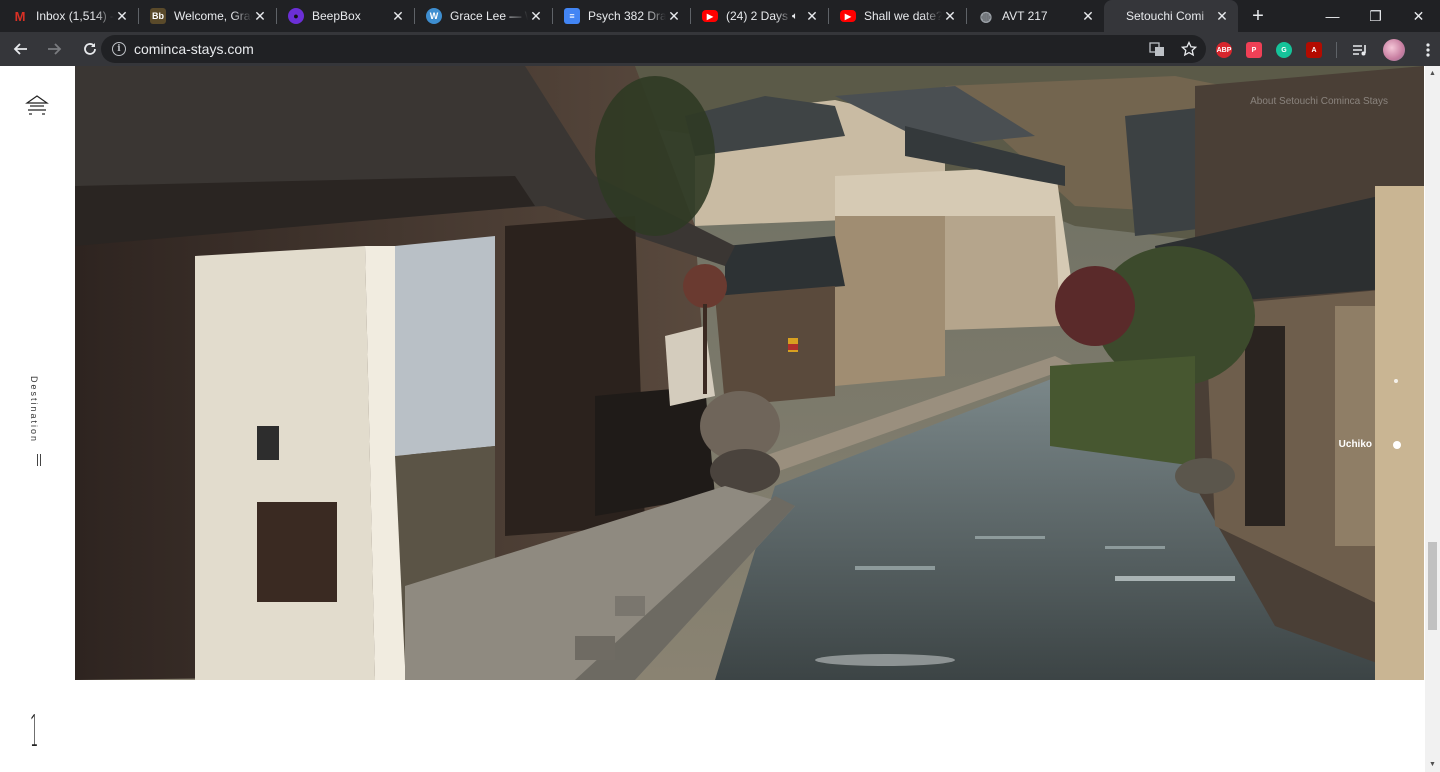 This screenshot has height=772, width=1440. I want to click on scroll-down-arrow-icon: ▼, so click(1432, 764).